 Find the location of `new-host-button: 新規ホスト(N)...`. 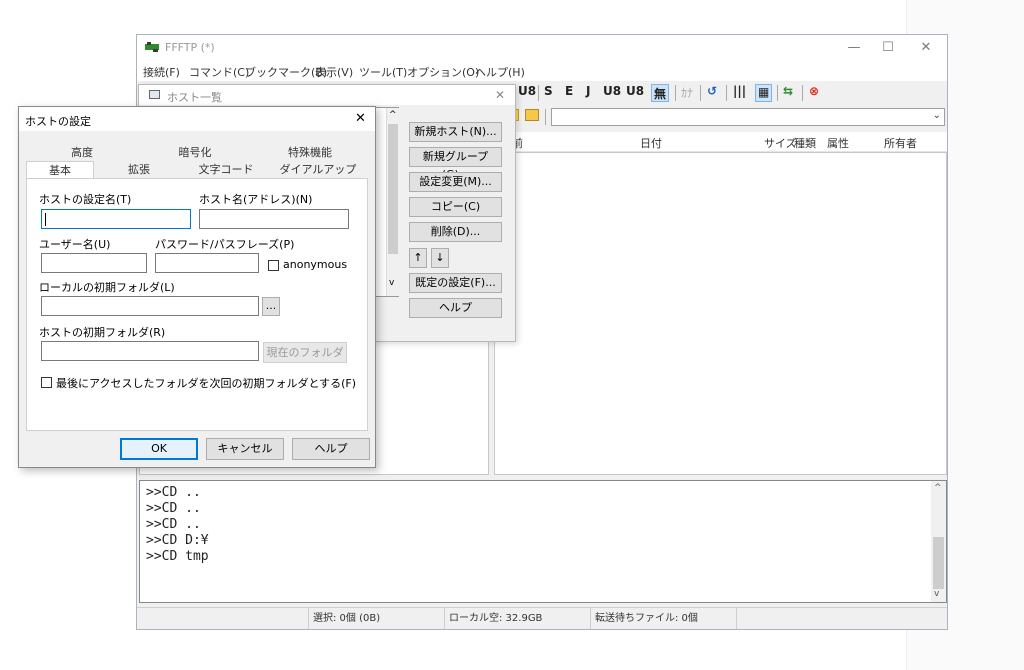

new-host-button: 新規ホスト(N)... is located at coordinates (455, 132).